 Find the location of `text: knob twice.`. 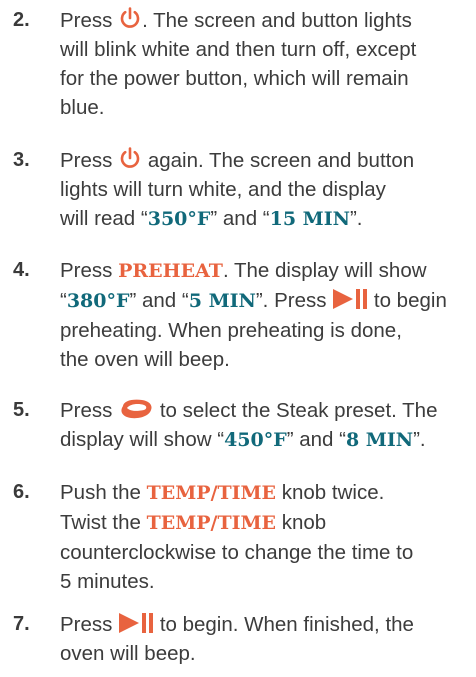

text: knob twice. is located at coordinates (333, 492).